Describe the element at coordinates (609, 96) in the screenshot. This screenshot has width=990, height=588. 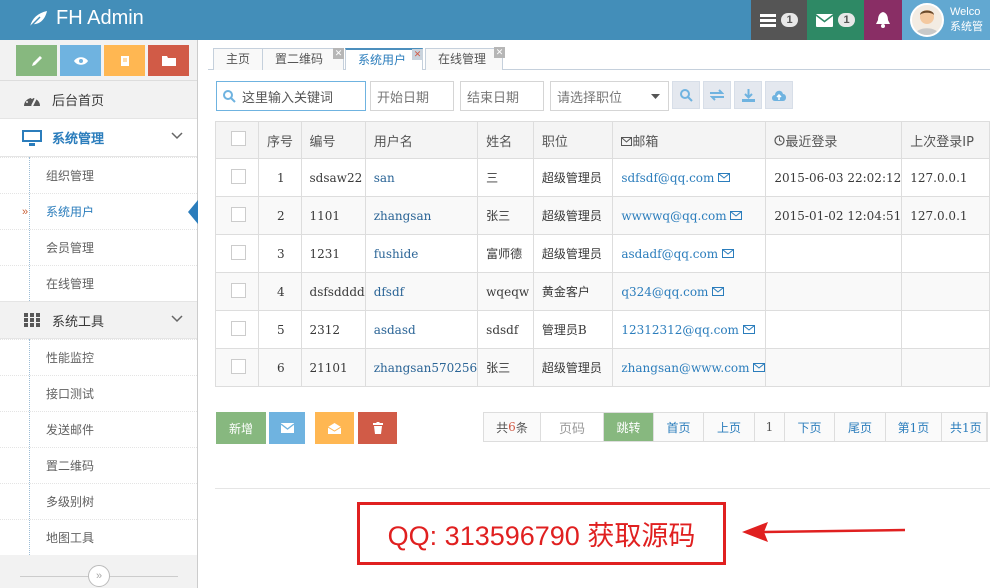
I see `role-select: 请选择职位` at that location.